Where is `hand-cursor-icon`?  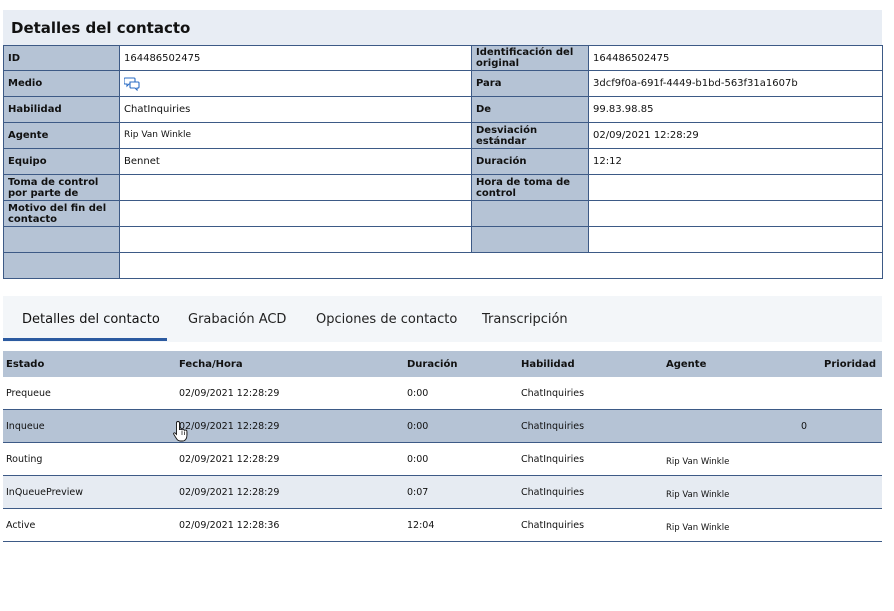 hand-cursor-icon is located at coordinates (180, 431).